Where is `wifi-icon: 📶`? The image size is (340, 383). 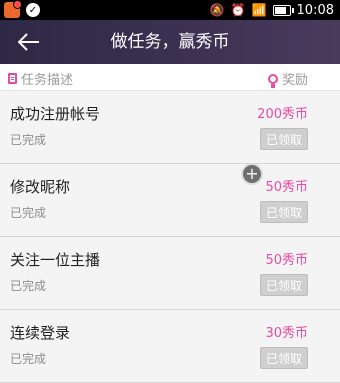
wifi-icon: 📶 is located at coordinates (259, 10).